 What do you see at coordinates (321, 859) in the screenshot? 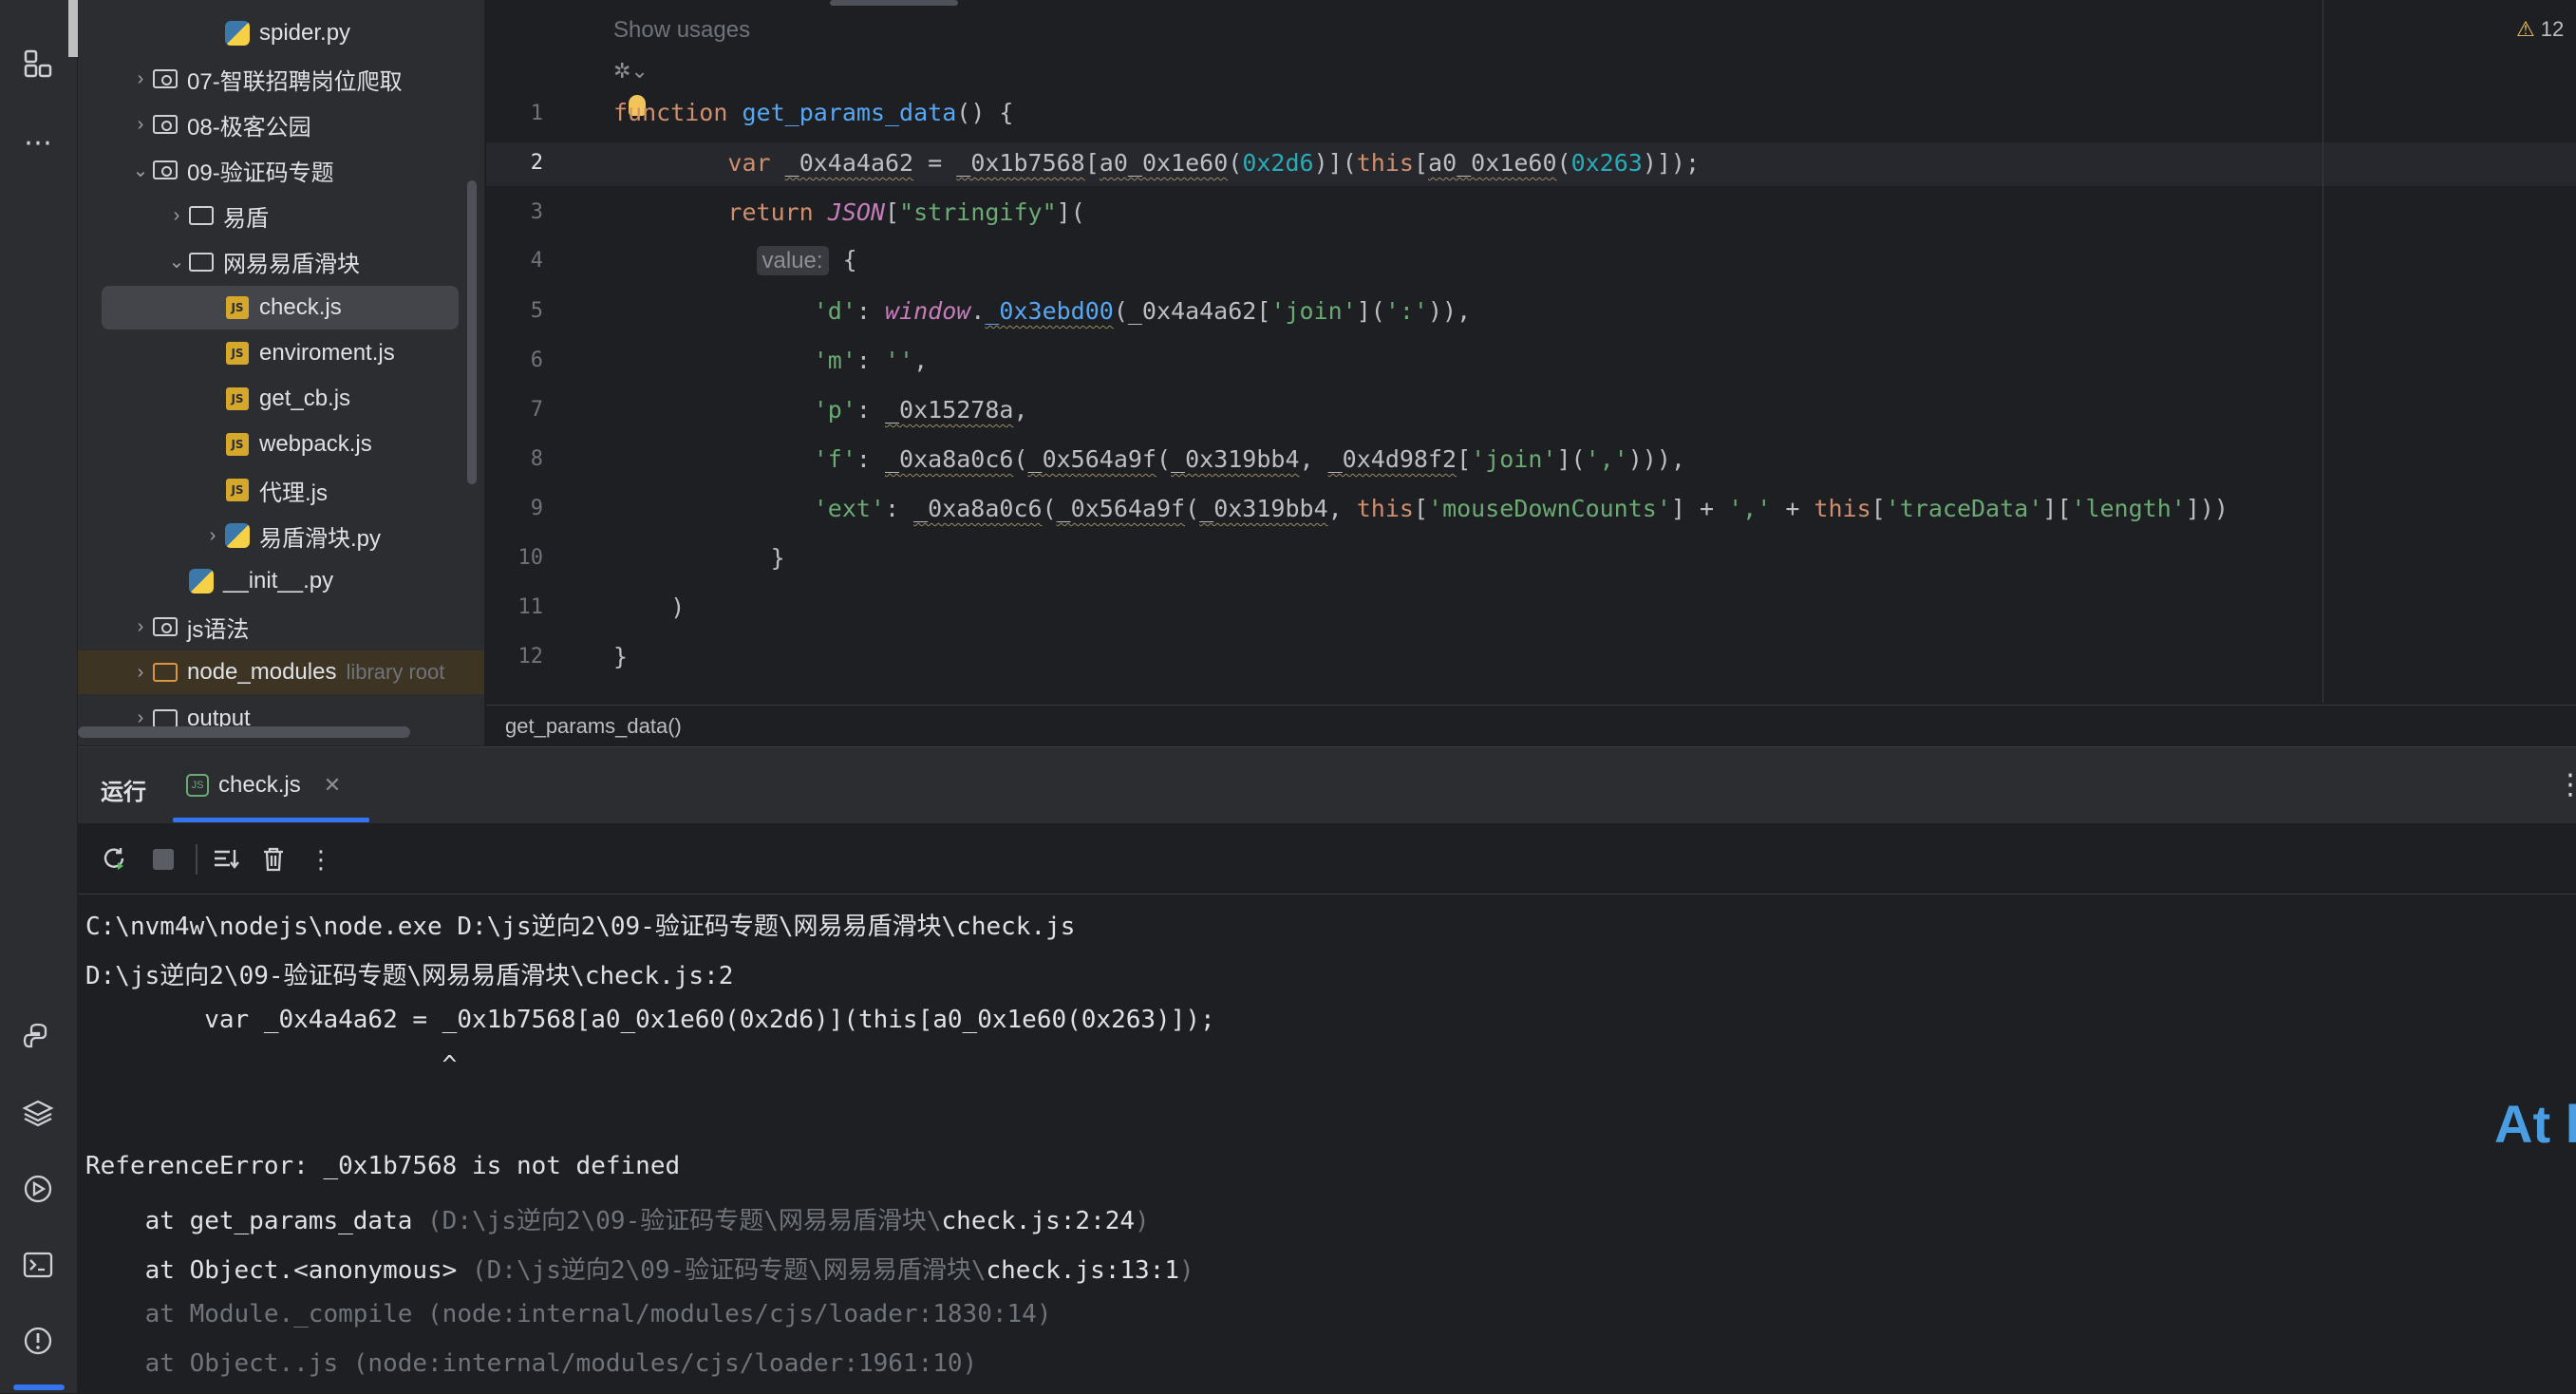
I see `more-actions-icon: ⋮` at bounding box center [321, 859].